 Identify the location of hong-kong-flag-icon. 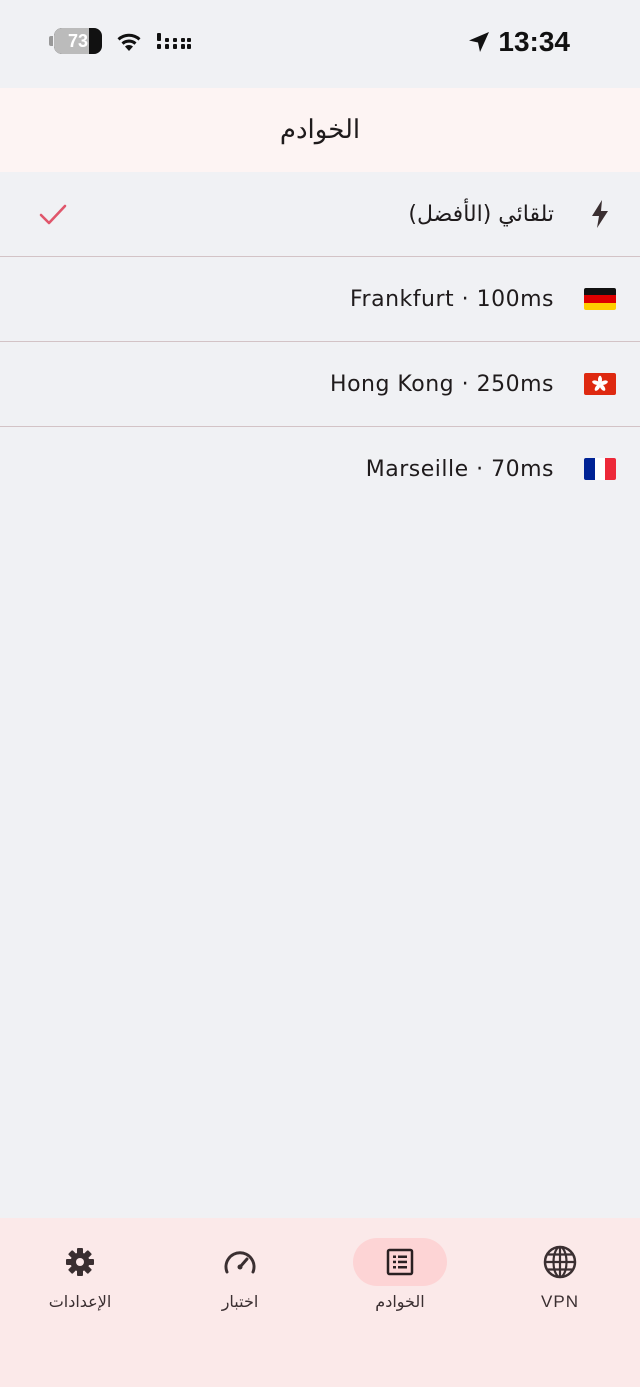
(600, 384).